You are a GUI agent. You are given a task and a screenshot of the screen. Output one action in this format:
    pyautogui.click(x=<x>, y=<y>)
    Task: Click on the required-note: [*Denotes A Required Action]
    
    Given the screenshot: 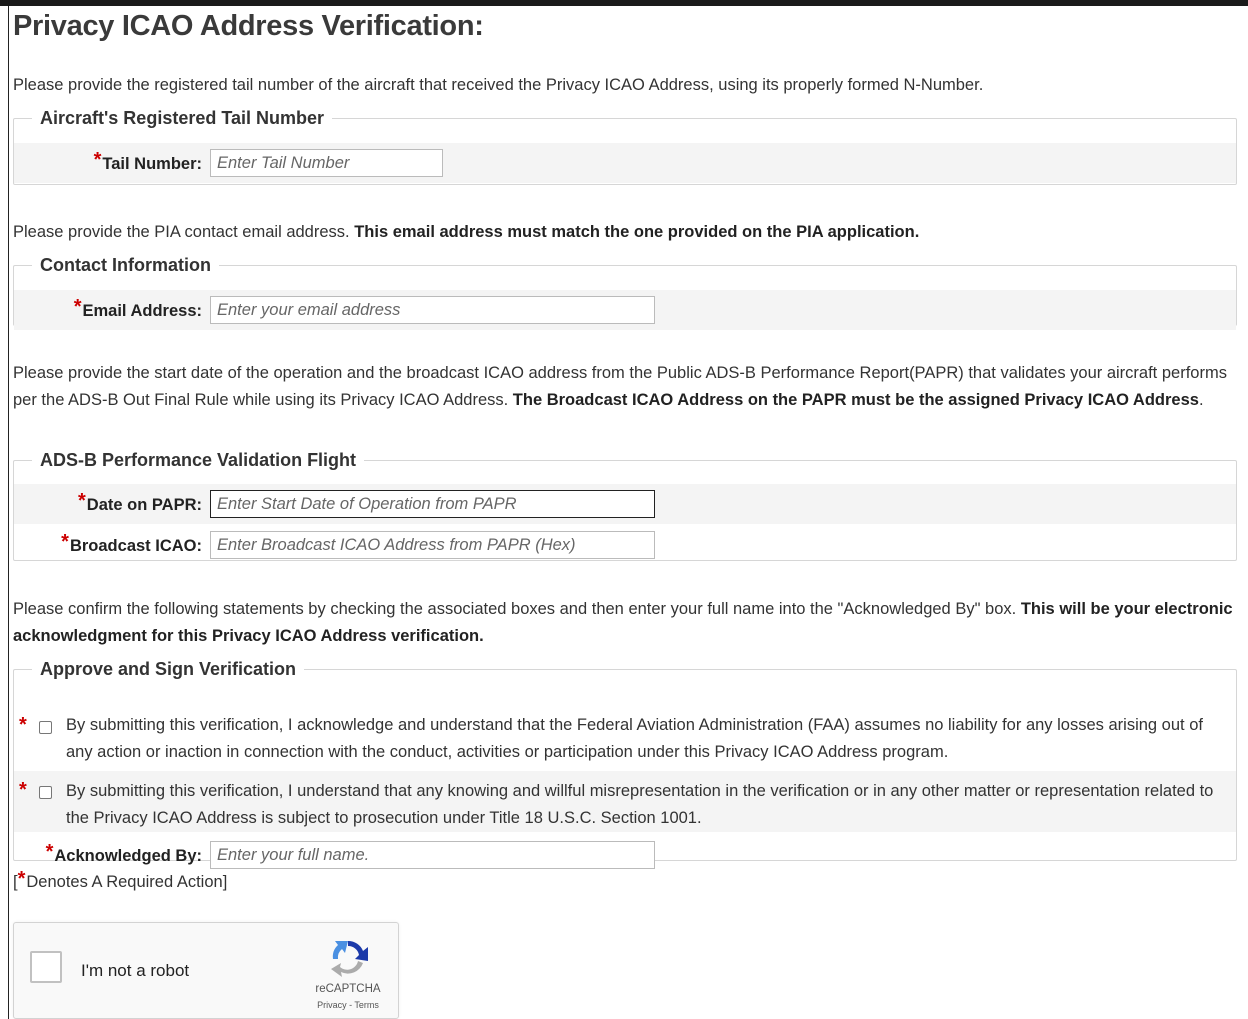 What is the action you would take?
    pyautogui.click(x=120, y=879)
    